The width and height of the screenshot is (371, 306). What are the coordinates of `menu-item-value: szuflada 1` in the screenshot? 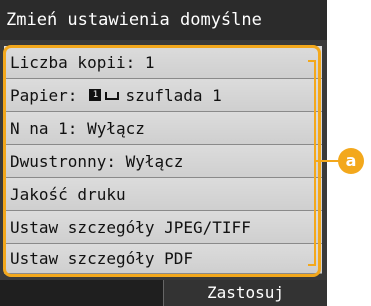 It's located at (173, 95).